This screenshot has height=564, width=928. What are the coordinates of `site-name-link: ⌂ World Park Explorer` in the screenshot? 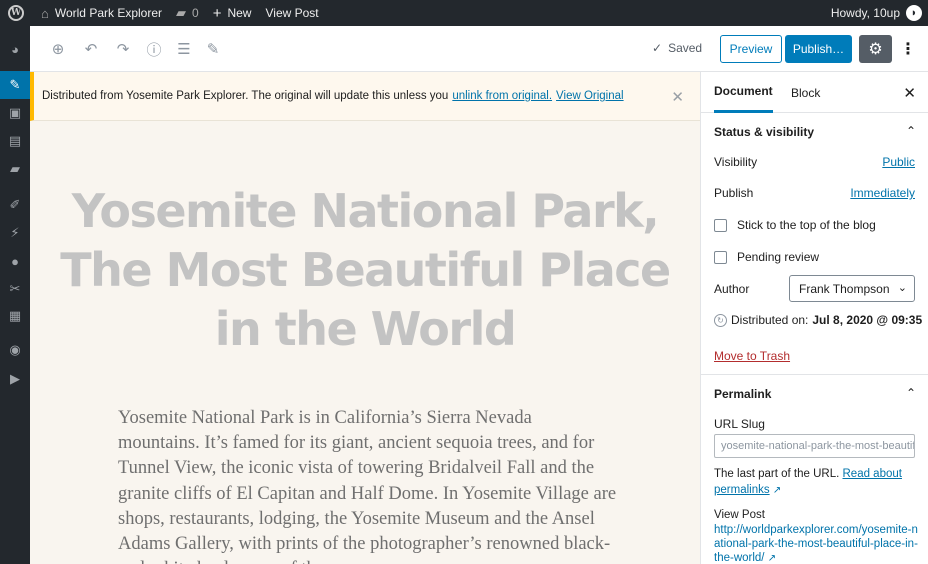 It's located at (101, 13).